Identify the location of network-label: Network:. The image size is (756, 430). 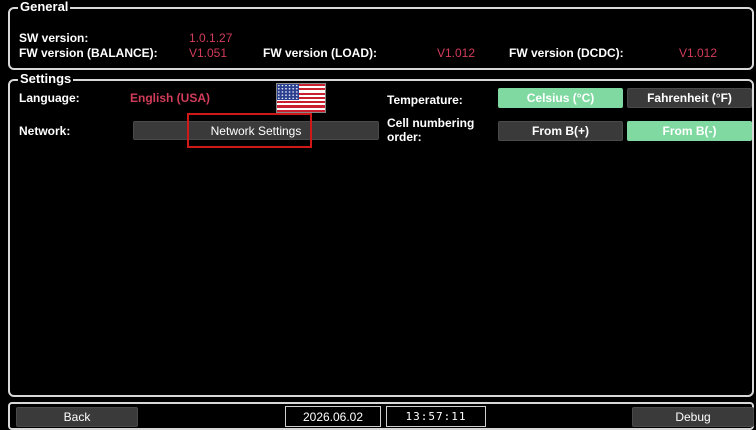
(45, 131).